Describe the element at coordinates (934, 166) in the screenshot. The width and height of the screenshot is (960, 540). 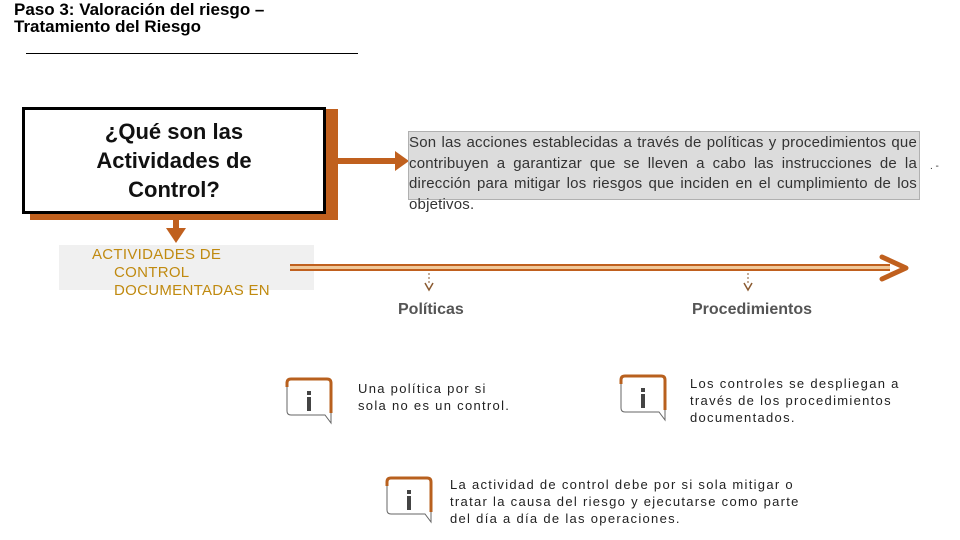
I see `side-mark: . -` at that location.